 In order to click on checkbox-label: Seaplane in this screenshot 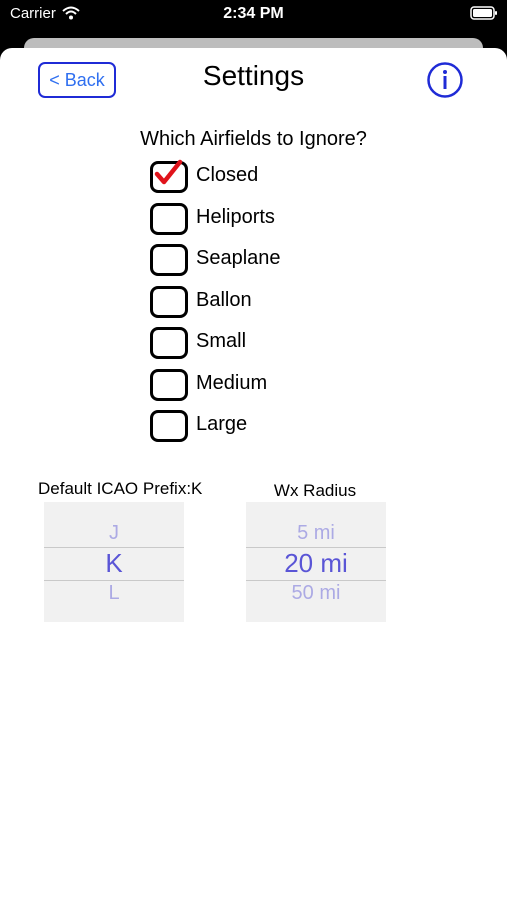, I will do `click(238, 258)`.